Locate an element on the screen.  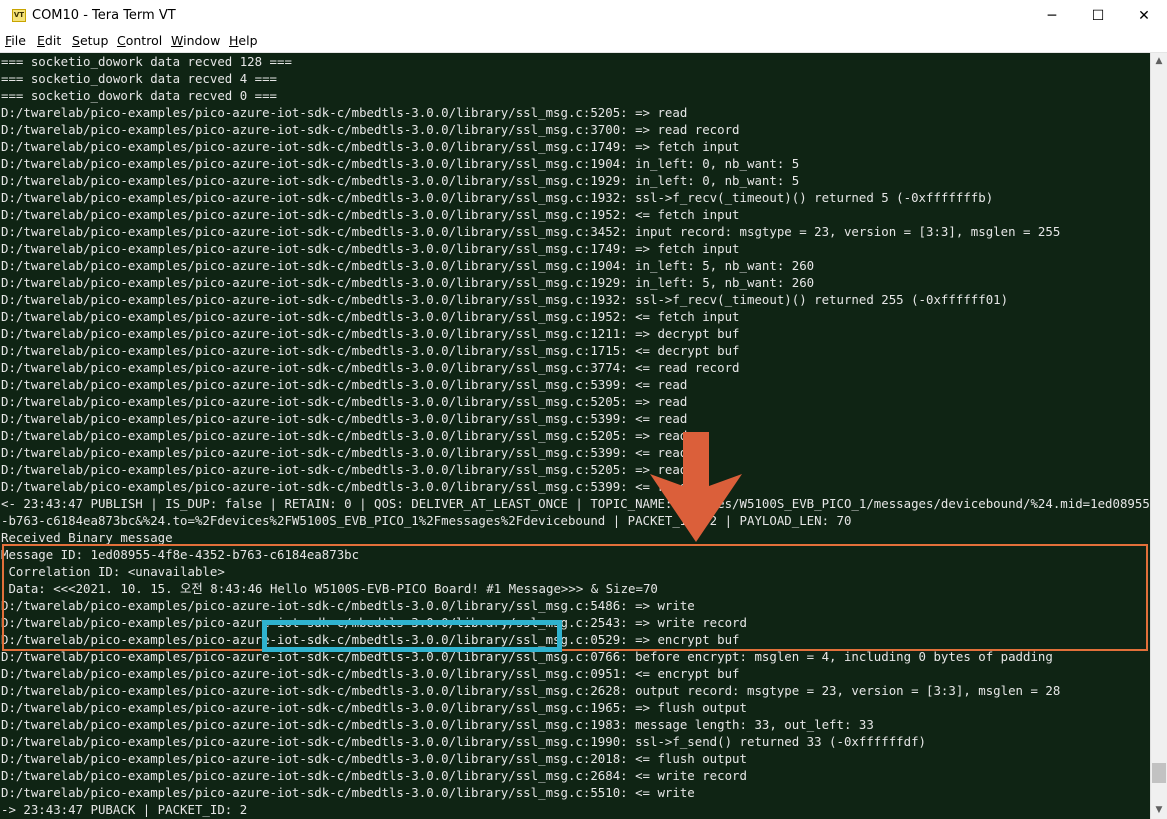
down-arrow-icon is located at coordinates (696, 487).